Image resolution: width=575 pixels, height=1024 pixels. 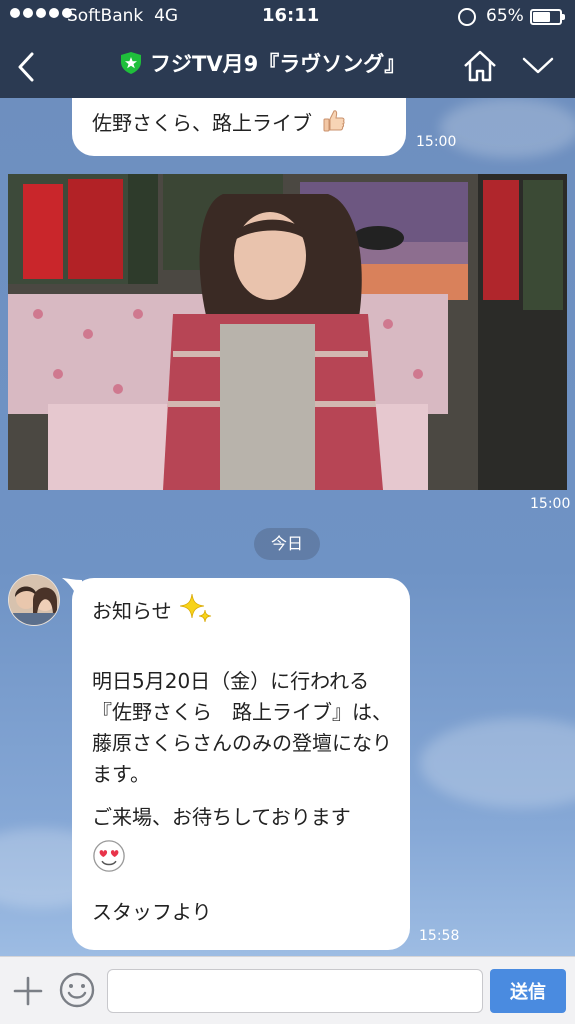 What do you see at coordinates (528, 991) in the screenshot?
I see `send-button: 送信` at bounding box center [528, 991].